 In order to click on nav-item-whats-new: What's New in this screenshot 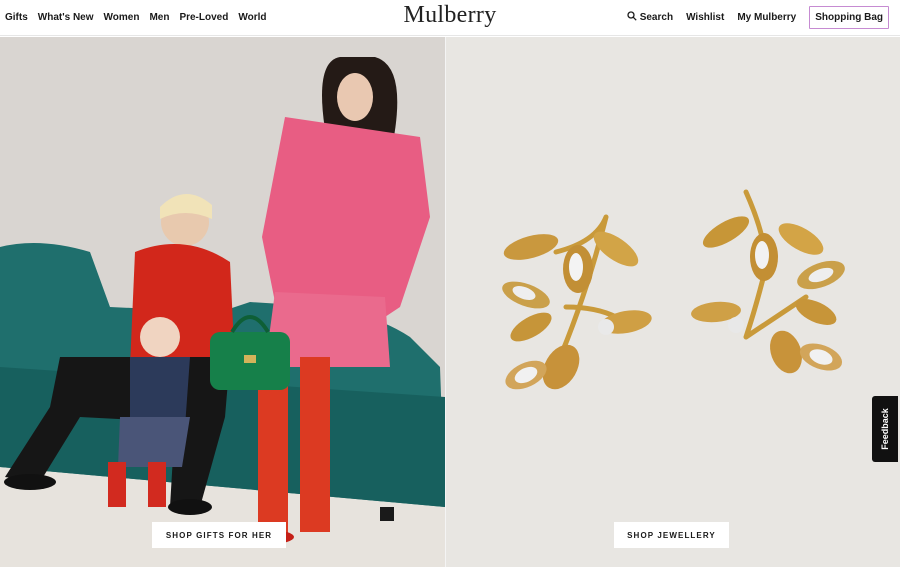, I will do `click(66, 17)`.